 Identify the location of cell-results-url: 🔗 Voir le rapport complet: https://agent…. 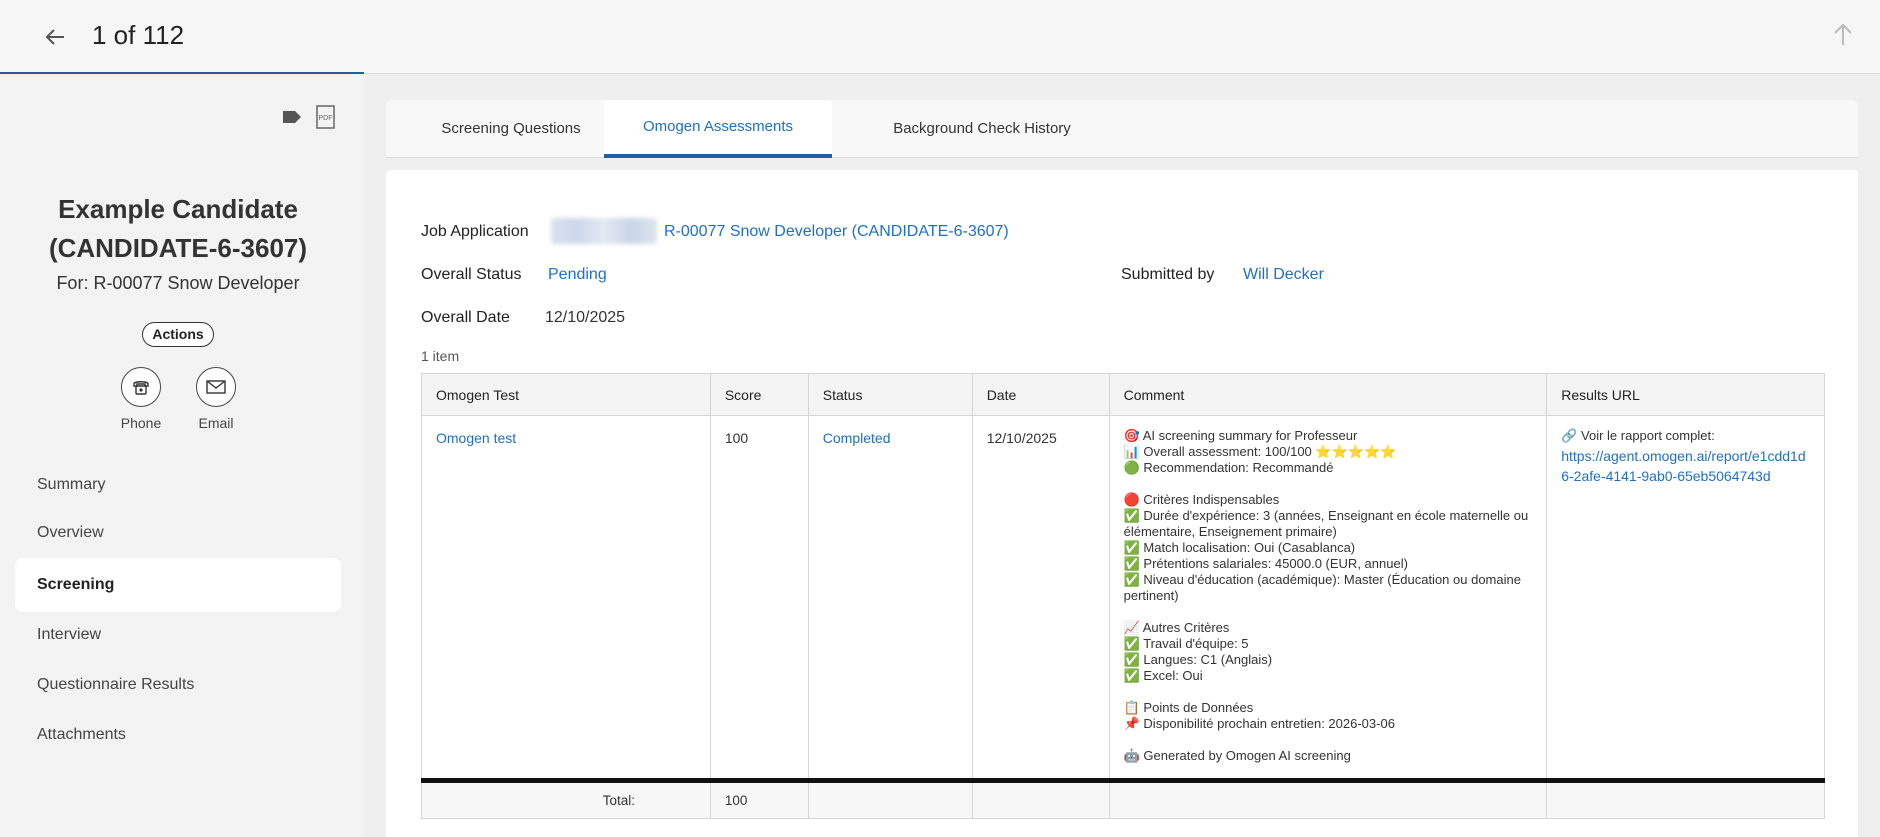
(1685, 598).